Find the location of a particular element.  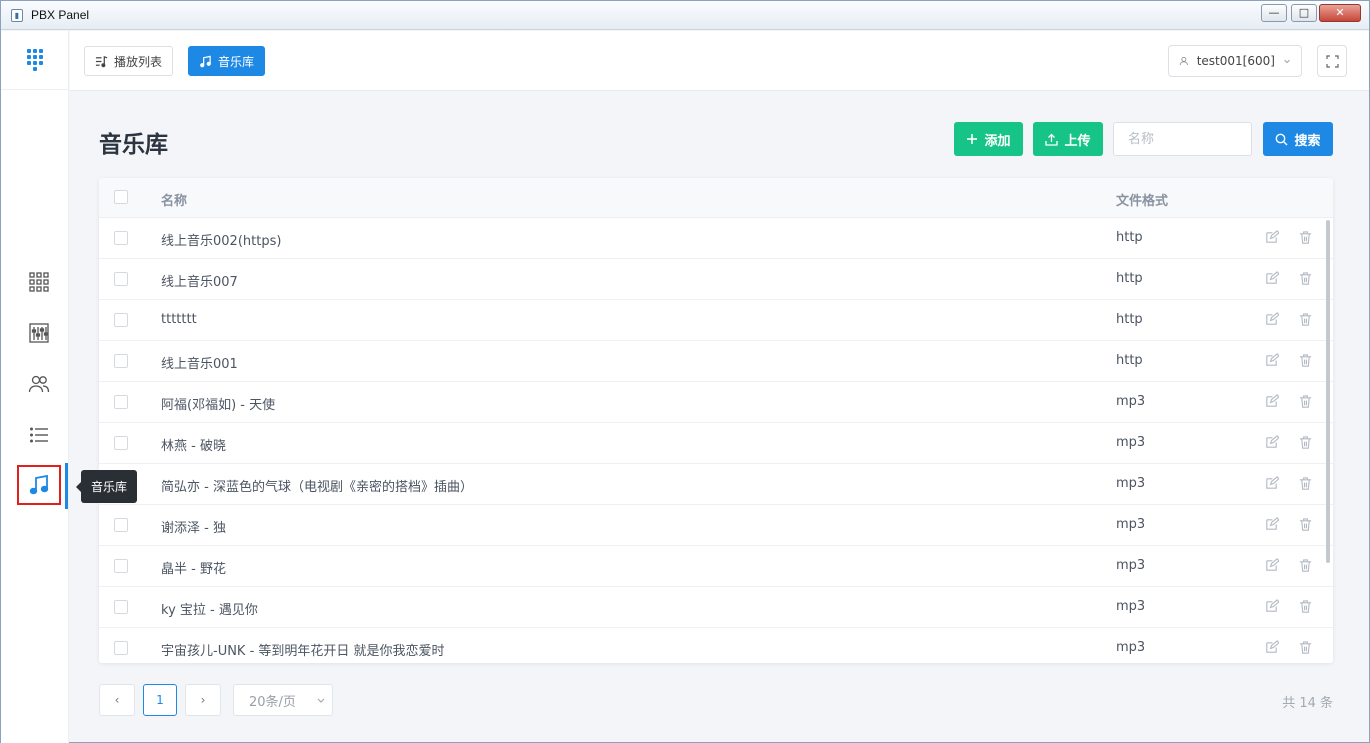

upload-button-label: 上传 is located at coordinates (1077, 141).